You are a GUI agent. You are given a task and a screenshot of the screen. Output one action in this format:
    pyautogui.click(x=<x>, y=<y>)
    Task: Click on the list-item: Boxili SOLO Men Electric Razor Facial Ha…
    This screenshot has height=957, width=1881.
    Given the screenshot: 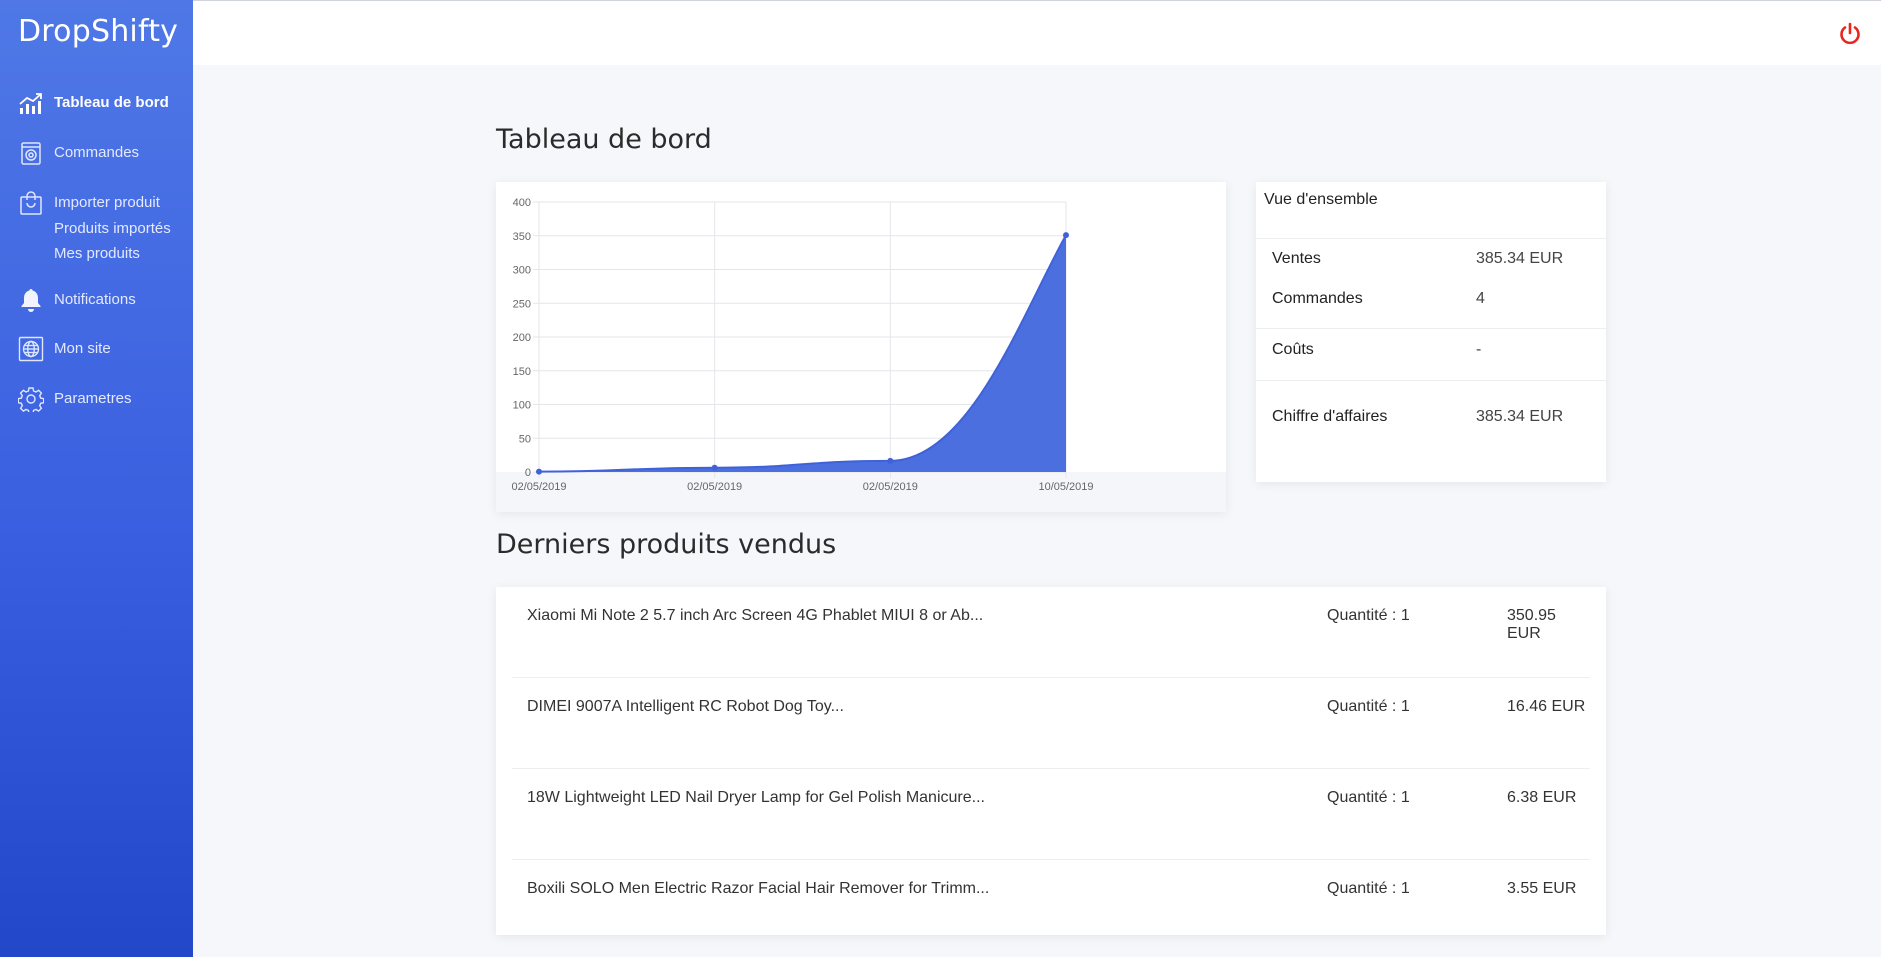 What is the action you would take?
    pyautogui.click(x=1051, y=905)
    